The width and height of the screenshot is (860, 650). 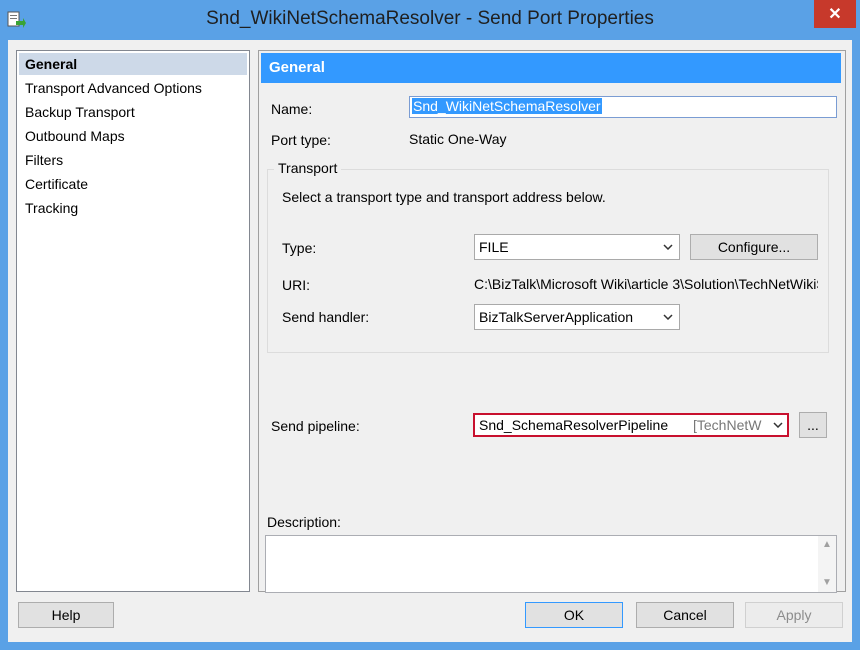 What do you see at coordinates (577, 247) in the screenshot?
I see `transport-type-select: FILE` at bounding box center [577, 247].